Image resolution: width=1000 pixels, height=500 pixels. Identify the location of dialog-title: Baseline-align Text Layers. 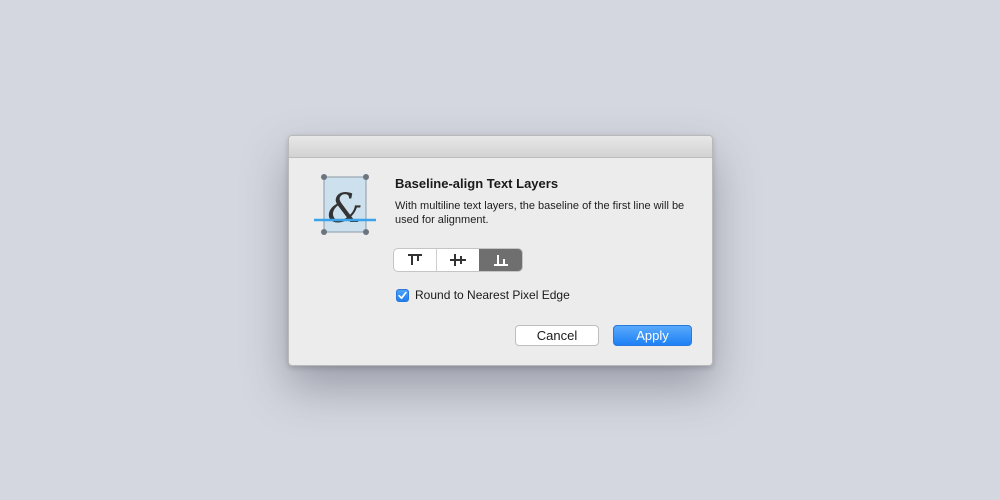
(477, 183).